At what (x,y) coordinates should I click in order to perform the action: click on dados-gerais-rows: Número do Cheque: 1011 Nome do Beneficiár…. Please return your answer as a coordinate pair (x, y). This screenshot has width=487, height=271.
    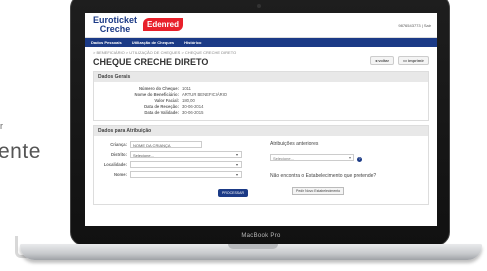
    Looking at the image, I should click on (261, 101).